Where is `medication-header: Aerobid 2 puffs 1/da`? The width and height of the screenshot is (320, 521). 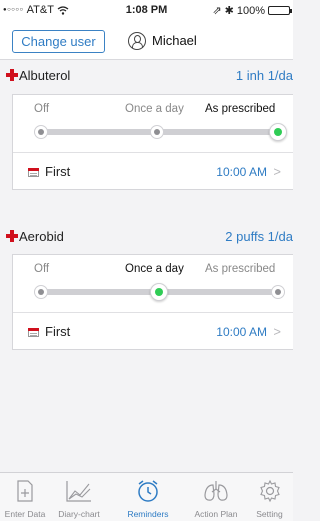 medication-header: Aerobid 2 puffs 1/da is located at coordinates (146, 238).